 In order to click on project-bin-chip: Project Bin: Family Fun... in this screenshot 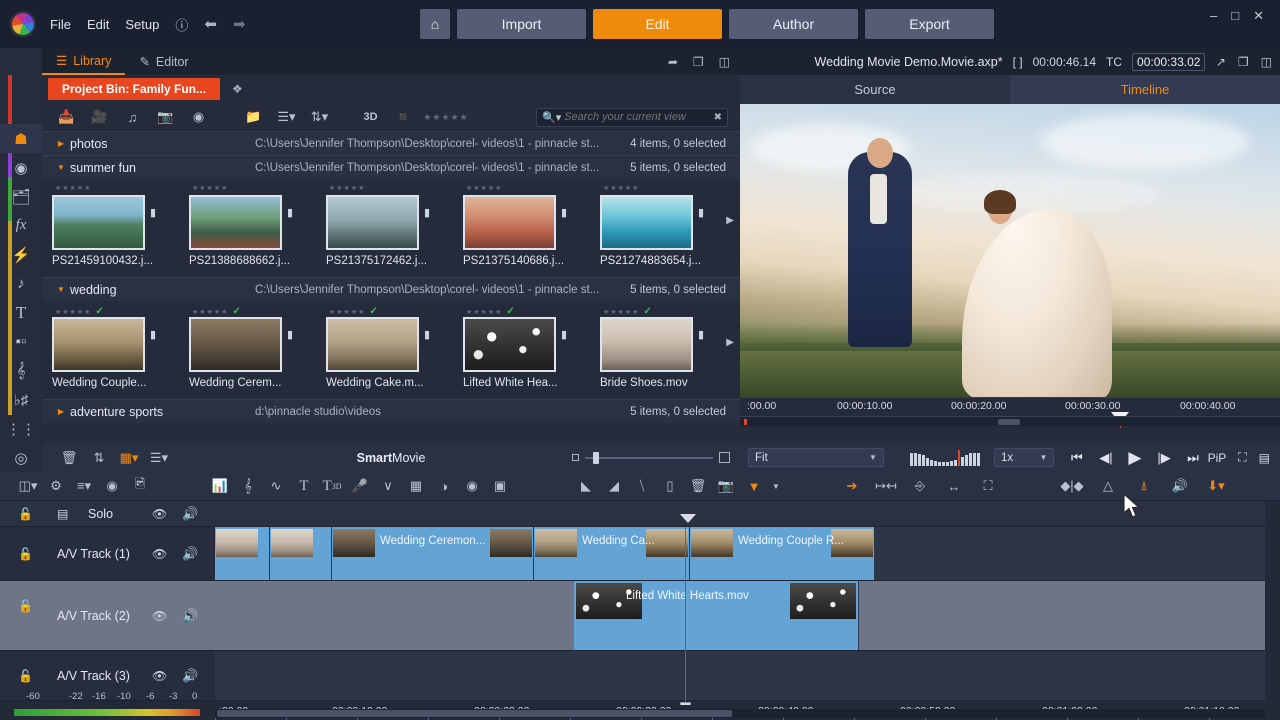, I will do `click(134, 89)`.